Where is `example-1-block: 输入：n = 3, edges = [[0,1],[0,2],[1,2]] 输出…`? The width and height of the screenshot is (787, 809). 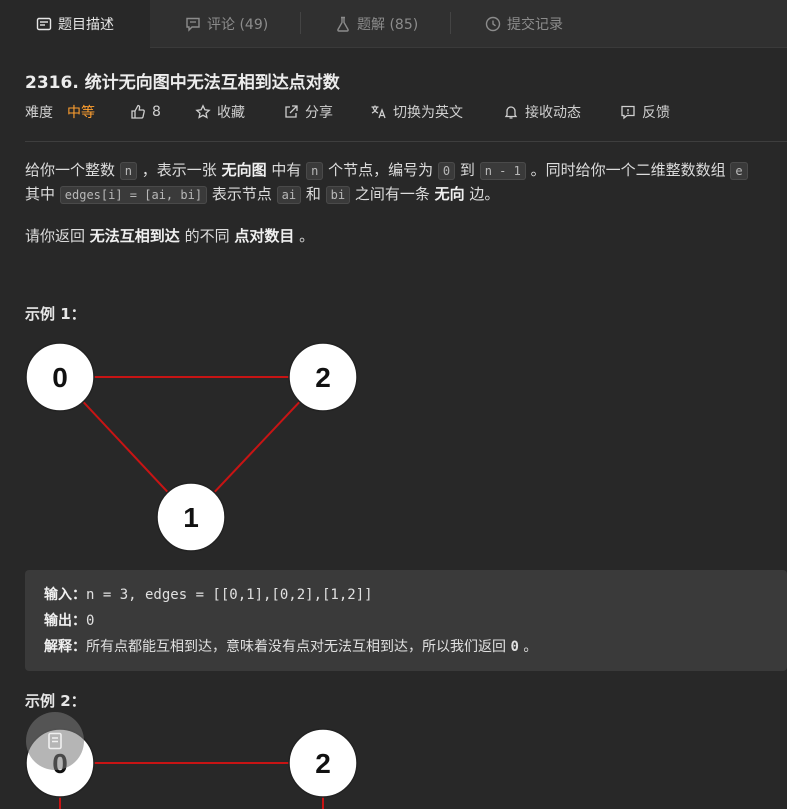 example-1-block: 输入：n = 3, edges = [[0,1],[0,2],[1,2]] 输出… is located at coordinates (406, 620).